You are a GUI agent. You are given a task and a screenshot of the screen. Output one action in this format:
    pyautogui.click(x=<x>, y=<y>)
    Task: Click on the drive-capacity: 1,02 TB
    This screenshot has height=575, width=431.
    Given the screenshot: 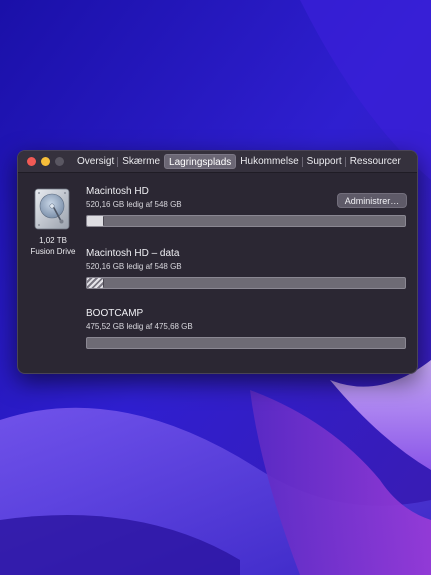 What is the action you would take?
    pyautogui.click(x=53, y=240)
    